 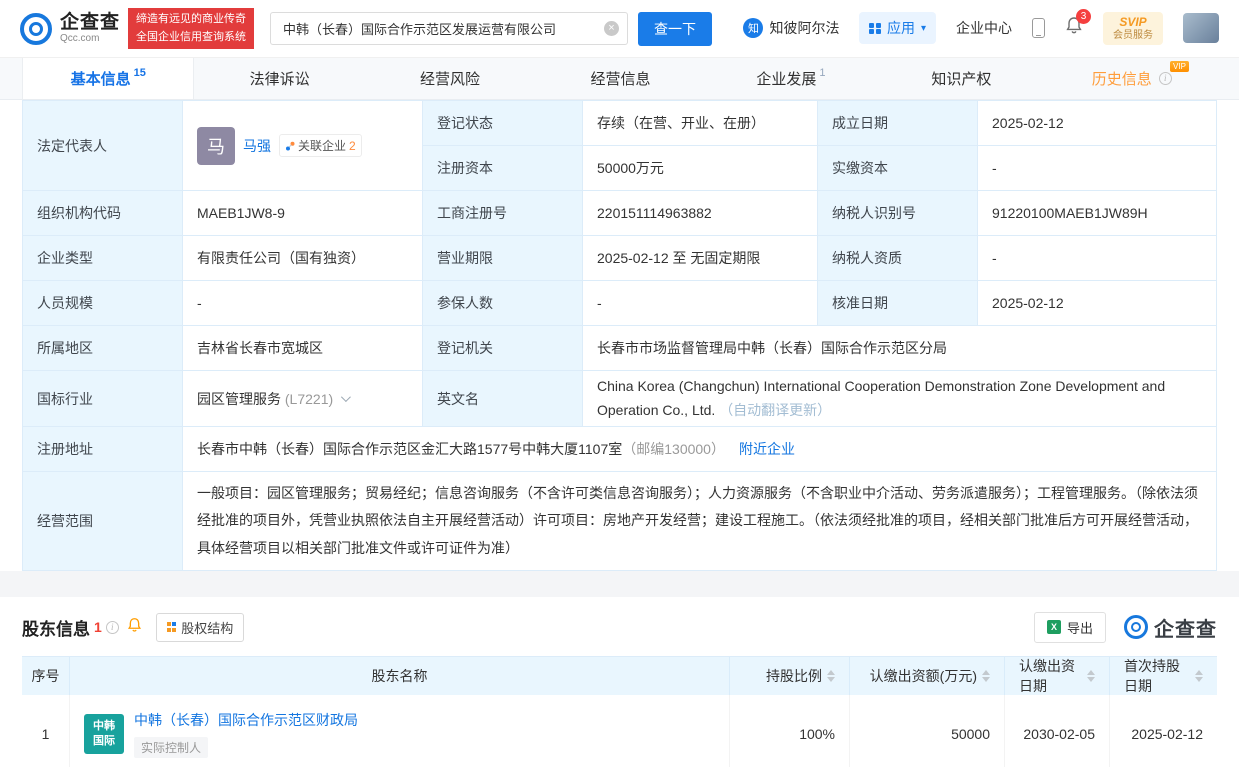 I want to click on field-label: 经营范围, so click(x=103, y=521).